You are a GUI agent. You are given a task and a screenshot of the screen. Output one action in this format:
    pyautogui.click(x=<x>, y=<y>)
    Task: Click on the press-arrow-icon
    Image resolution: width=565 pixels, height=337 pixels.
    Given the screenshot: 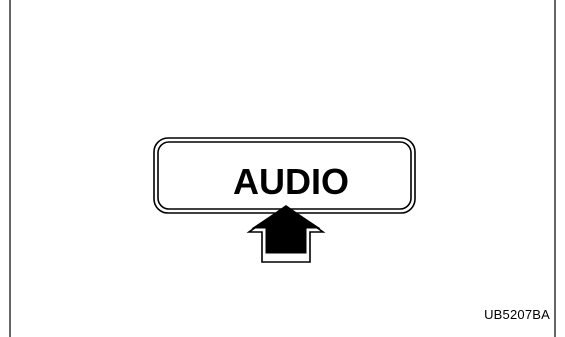 What is the action you would take?
    pyautogui.click(x=286, y=234)
    